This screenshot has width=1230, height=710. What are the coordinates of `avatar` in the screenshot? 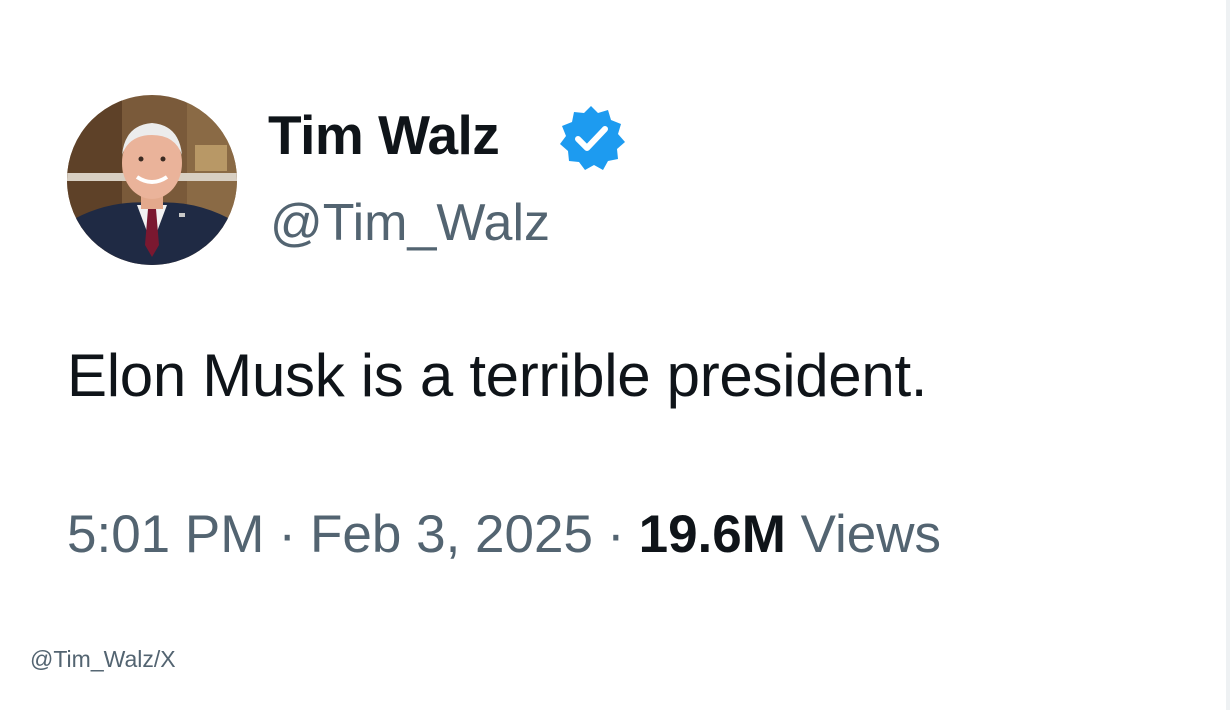 It's located at (152, 180).